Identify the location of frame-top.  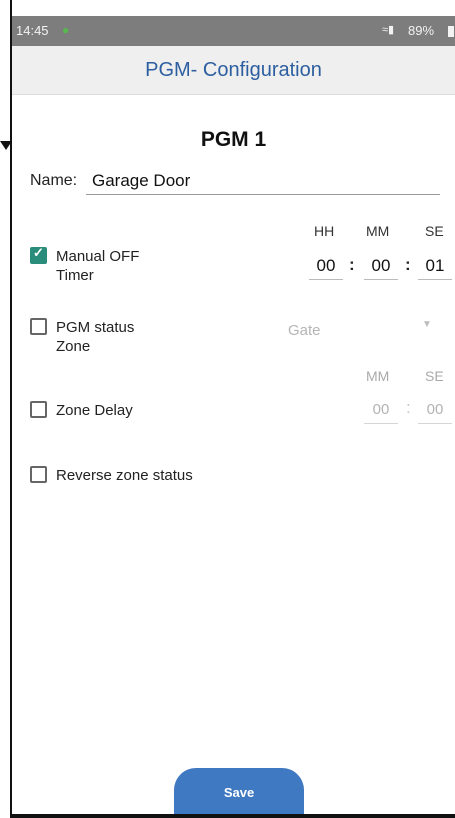
(227, 8).